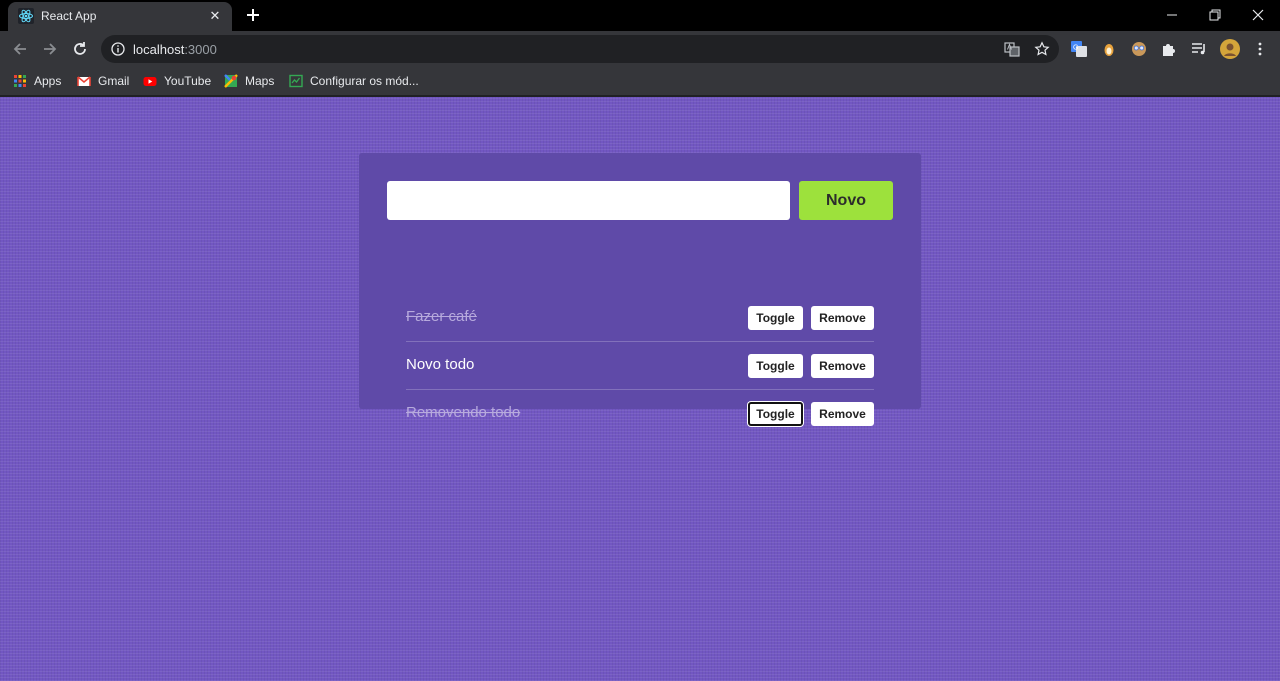 The width and height of the screenshot is (1280, 681). I want to click on url-host: localhost, so click(159, 49).